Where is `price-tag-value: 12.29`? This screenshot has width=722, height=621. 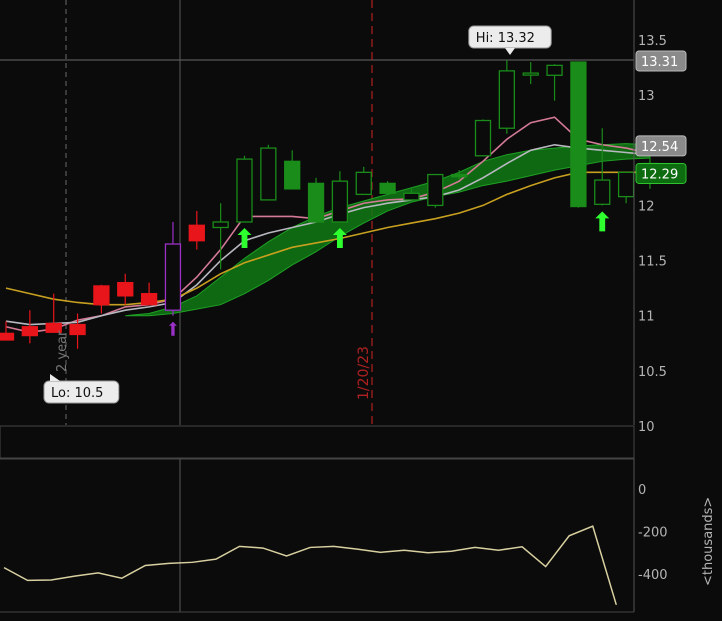
price-tag-value: 12.29 is located at coordinates (659, 174).